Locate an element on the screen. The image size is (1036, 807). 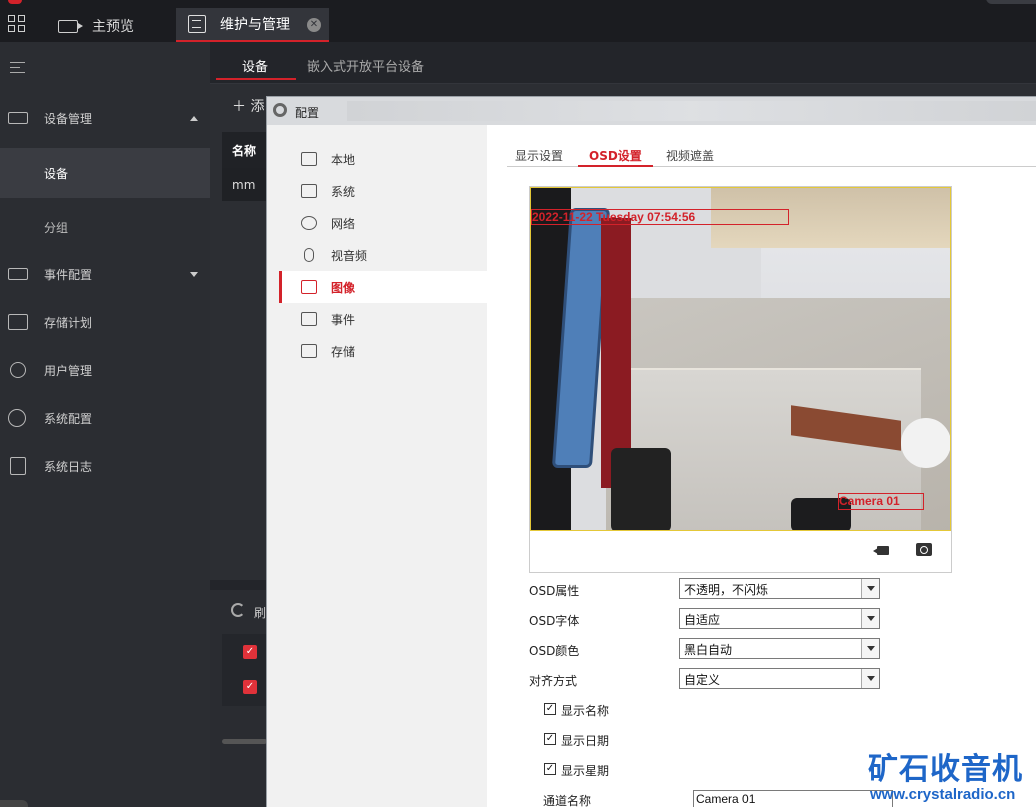
sidebar-item-device: 设备 is located at coordinates (105, 173).